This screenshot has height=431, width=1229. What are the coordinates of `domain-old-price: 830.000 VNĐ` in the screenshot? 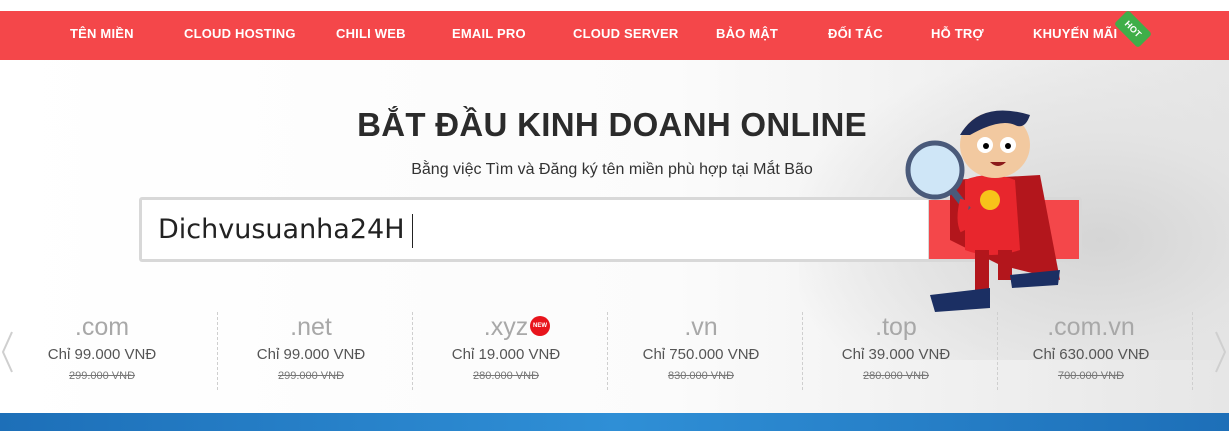 It's located at (701, 376).